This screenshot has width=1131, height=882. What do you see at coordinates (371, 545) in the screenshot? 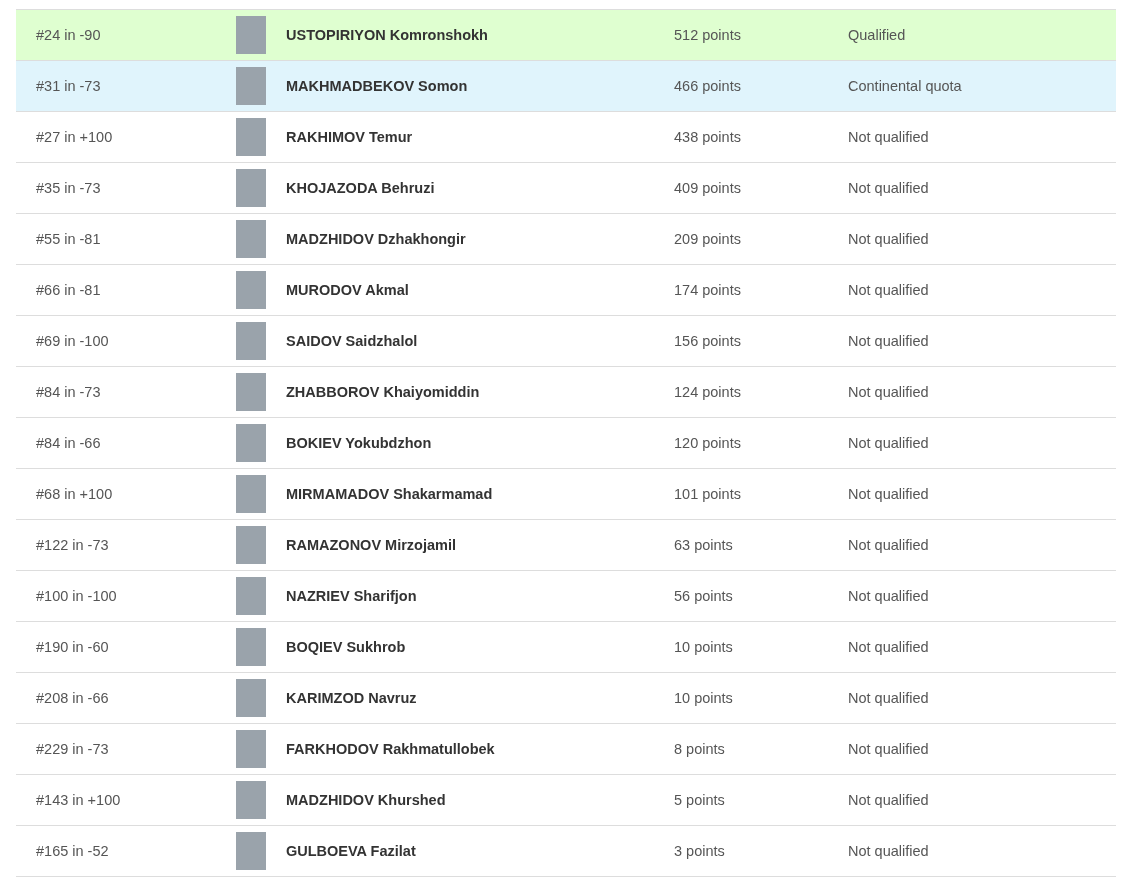
I see `athlete-name: RAMAZONOV Mirzojamil` at bounding box center [371, 545].